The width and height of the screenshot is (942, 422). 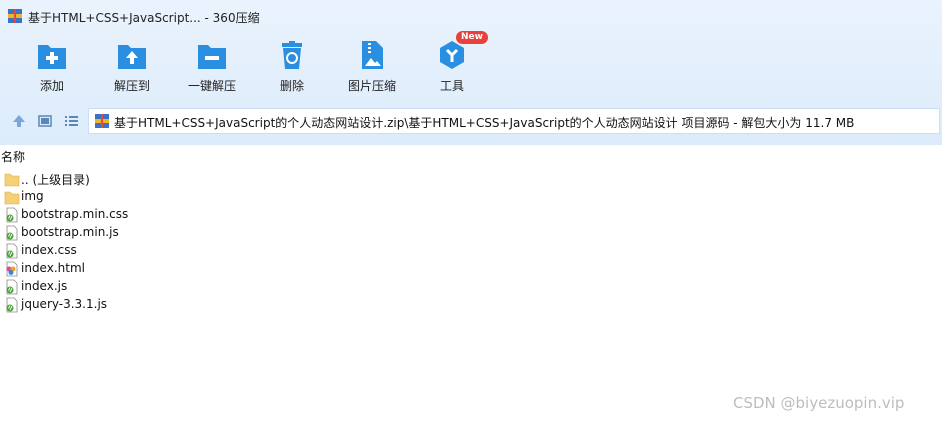 I want to click on html-file-icon, so click(x=12, y=269).